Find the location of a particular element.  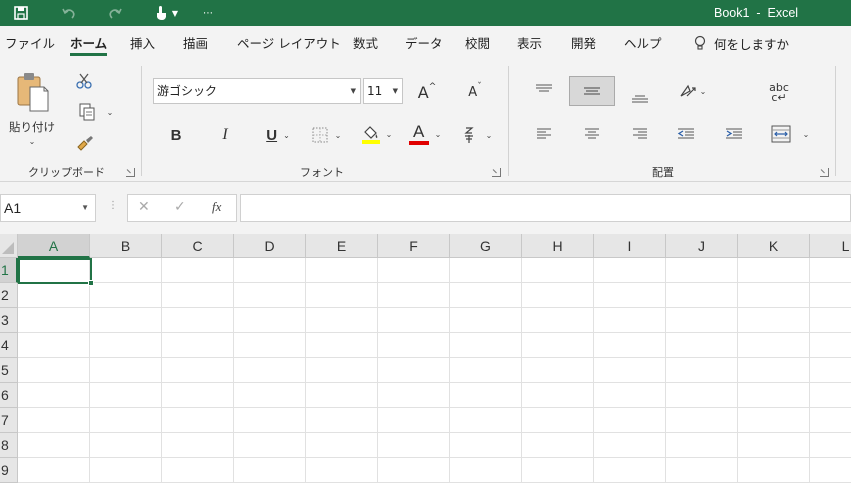

tell-me-search: 何をしますか is located at coordinates (741, 43).